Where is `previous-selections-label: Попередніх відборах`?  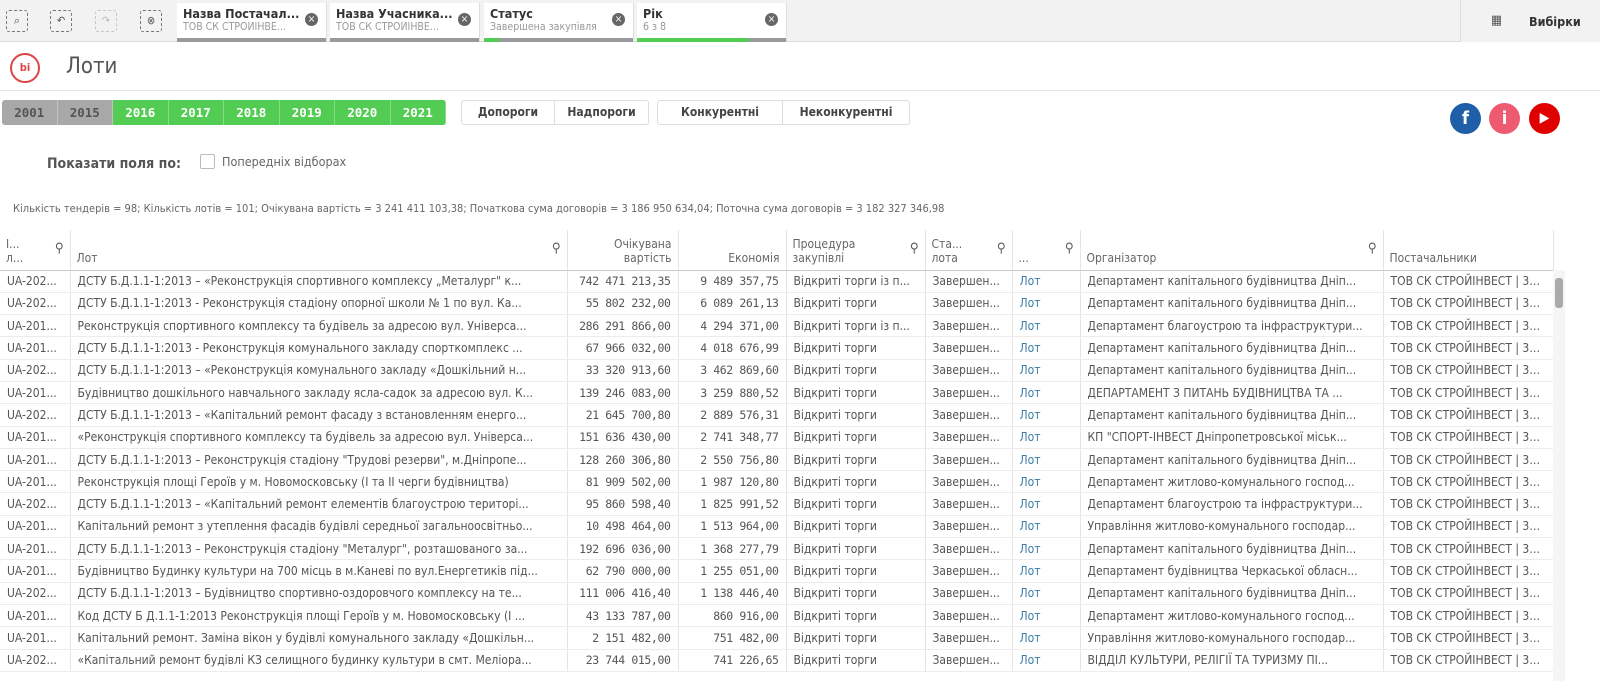 previous-selections-label: Попередніх відборах is located at coordinates (284, 161).